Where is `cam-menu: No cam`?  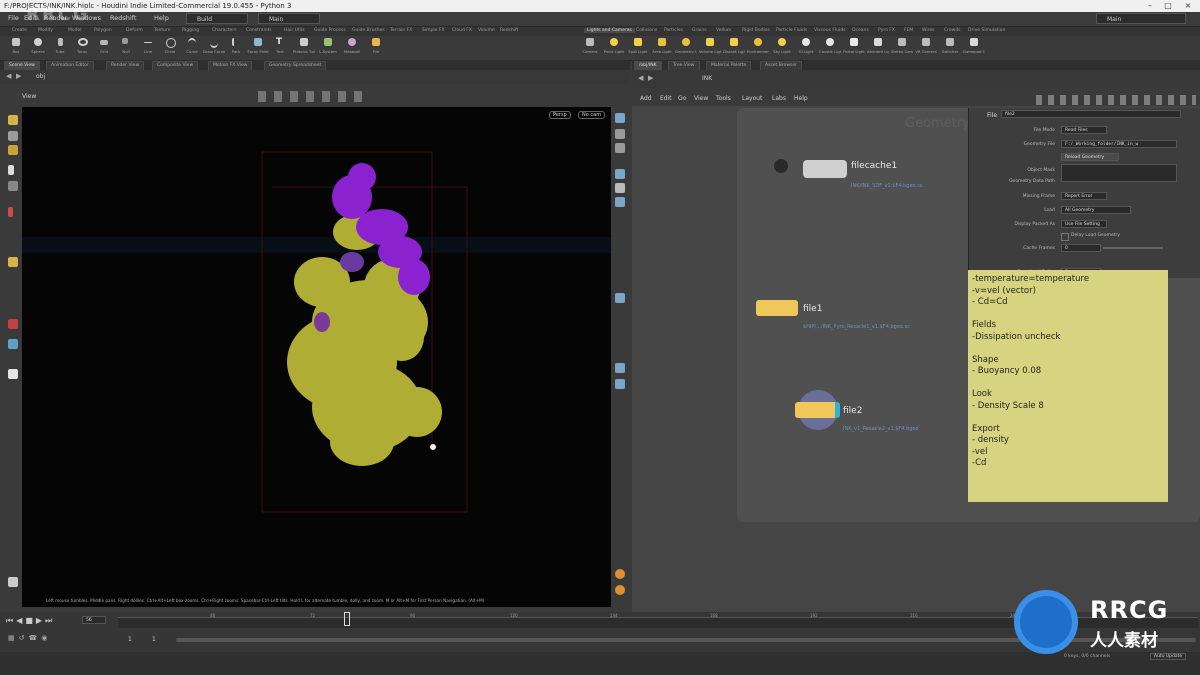 cam-menu: No cam is located at coordinates (592, 115).